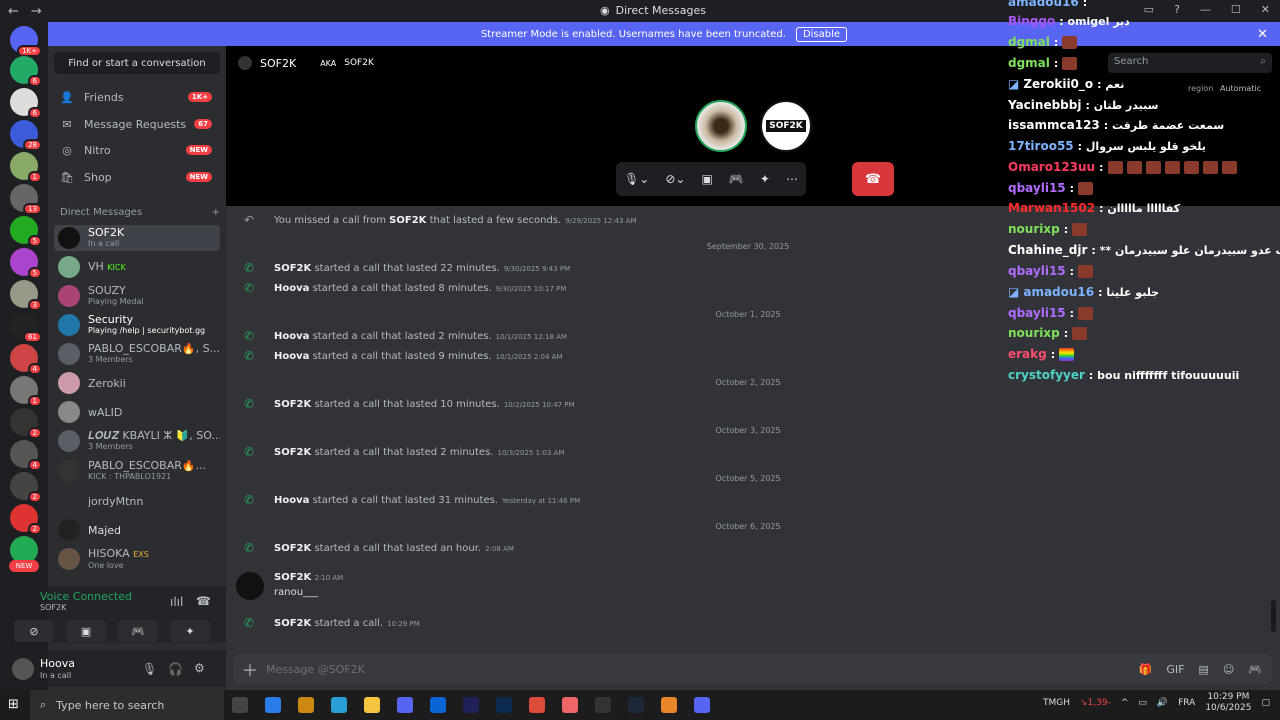 The width and height of the screenshot is (1280, 720). What do you see at coordinates (273, 705) in the screenshot?
I see `store-icon` at bounding box center [273, 705].